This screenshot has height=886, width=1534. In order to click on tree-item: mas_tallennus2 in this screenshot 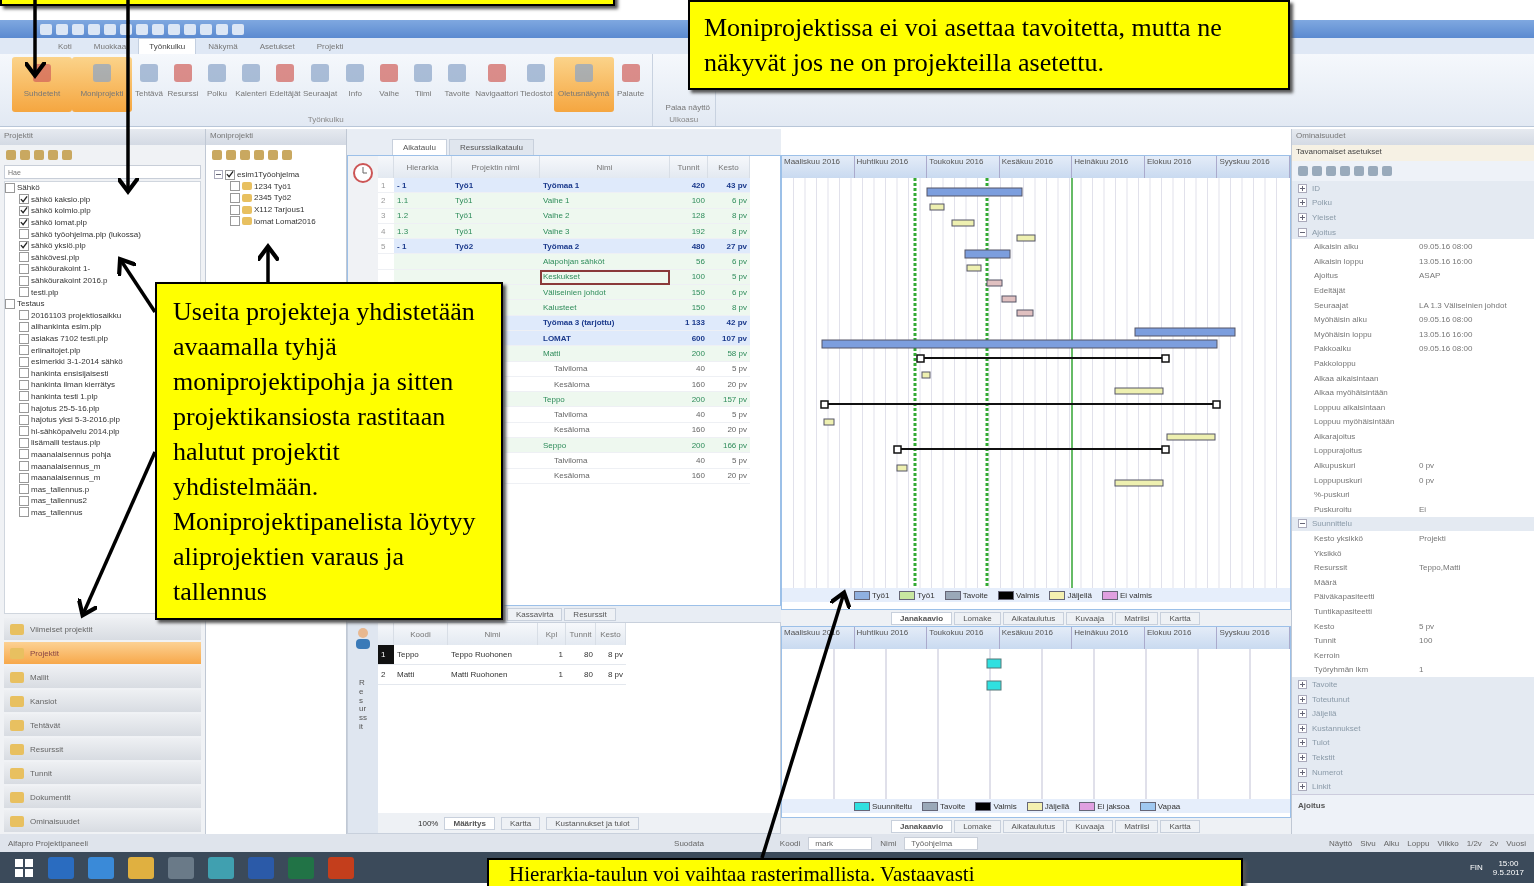, I will do `click(59, 501)`.